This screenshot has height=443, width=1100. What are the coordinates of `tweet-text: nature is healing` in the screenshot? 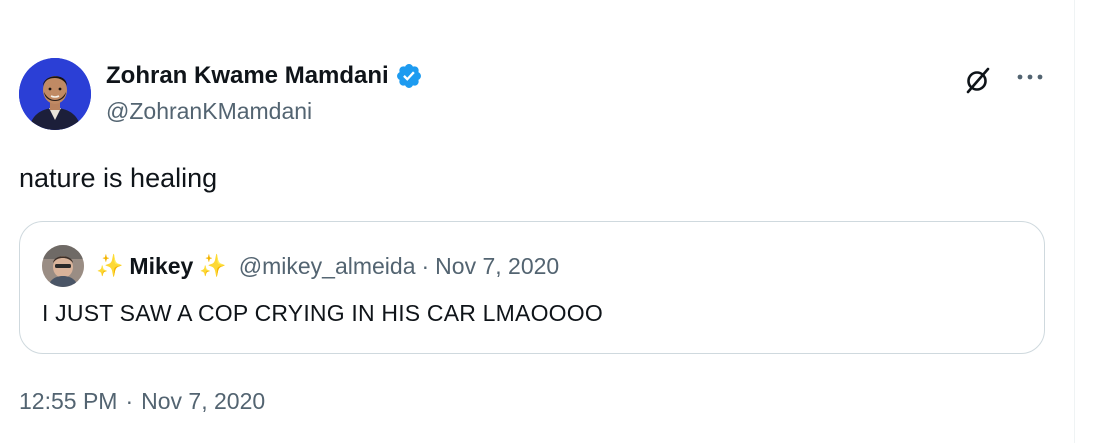 It's located at (118, 178).